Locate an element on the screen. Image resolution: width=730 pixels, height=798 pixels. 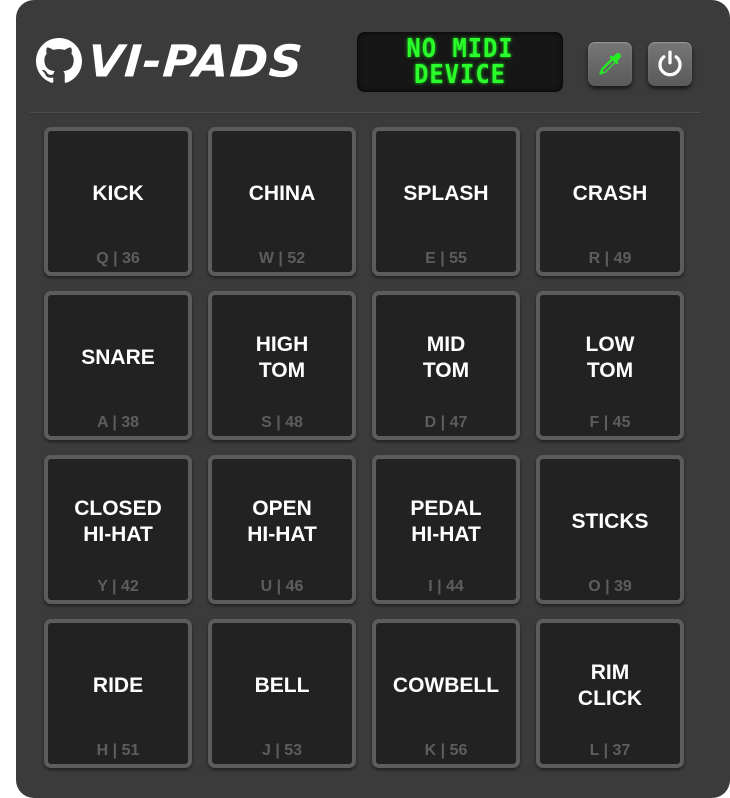
pad-key-note: E | 55 is located at coordinates (446, 258).